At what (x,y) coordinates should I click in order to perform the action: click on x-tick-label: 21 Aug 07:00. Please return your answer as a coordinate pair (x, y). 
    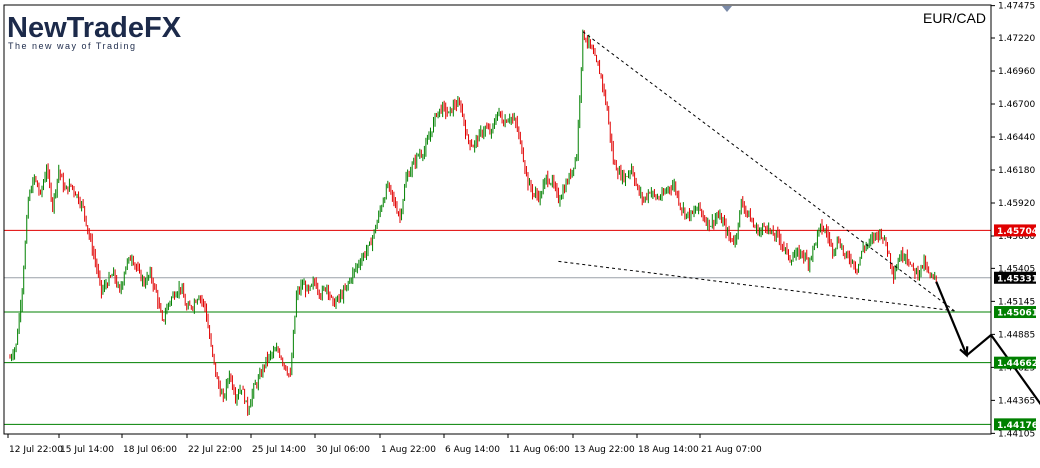
    Looking at the image, I should click on (731, 450).